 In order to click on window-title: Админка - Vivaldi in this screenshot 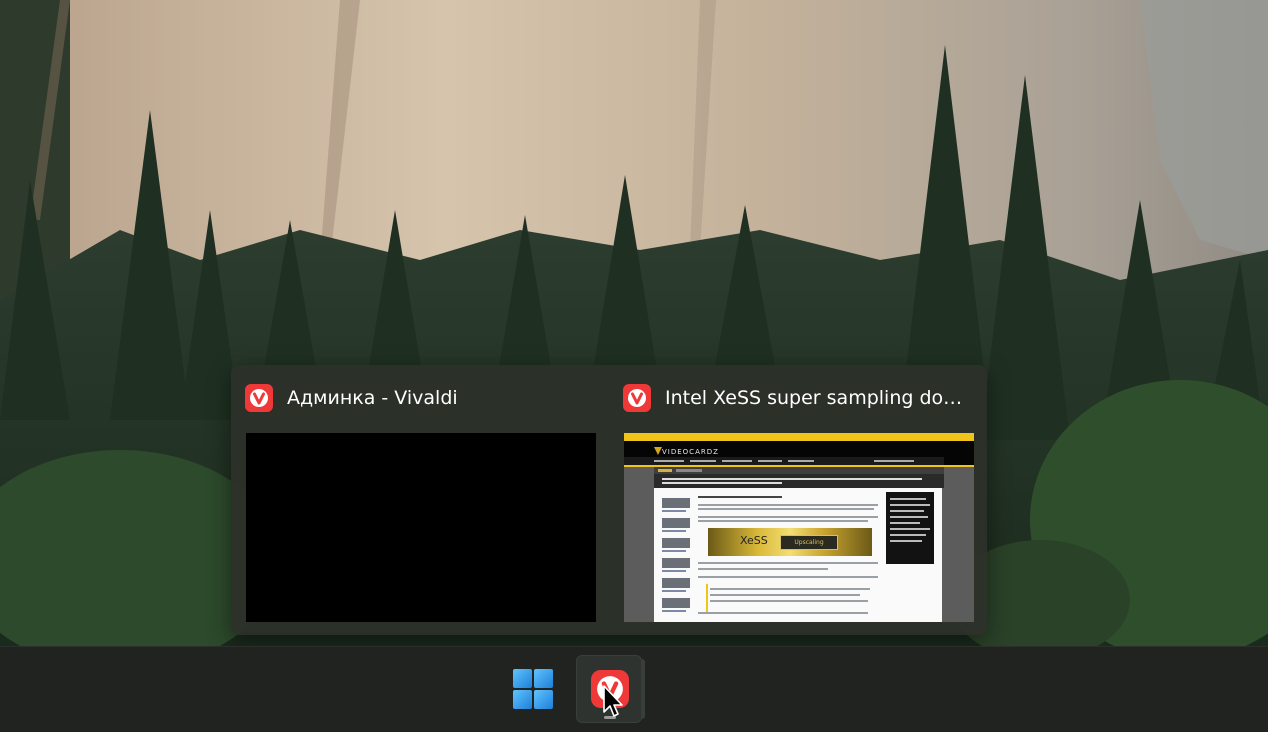, I will do `click(372, 398)`.